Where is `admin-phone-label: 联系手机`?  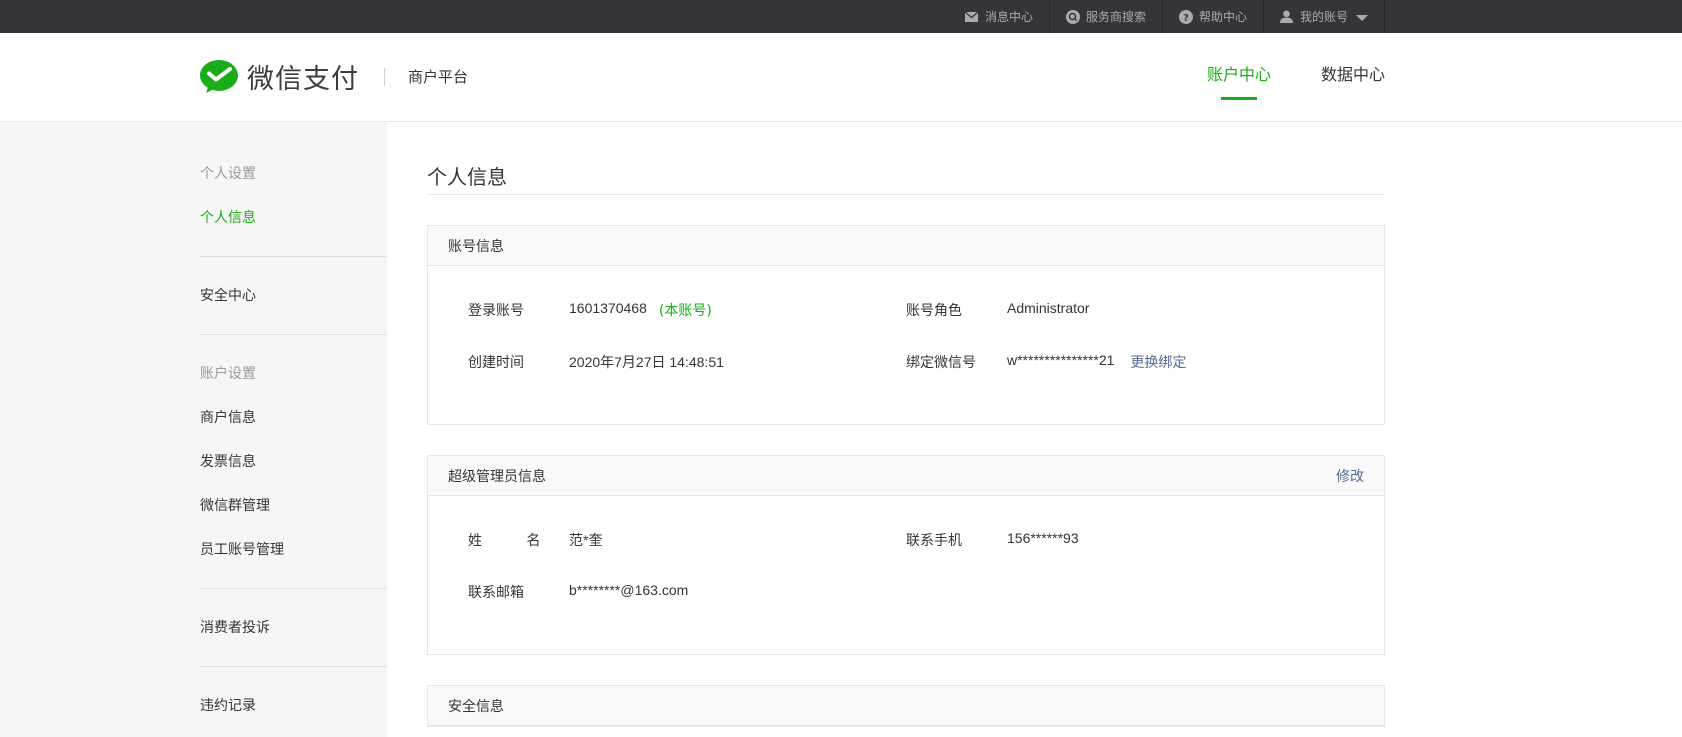
admin-phone-label: 联系手机 is located at coordinates (934, 541).